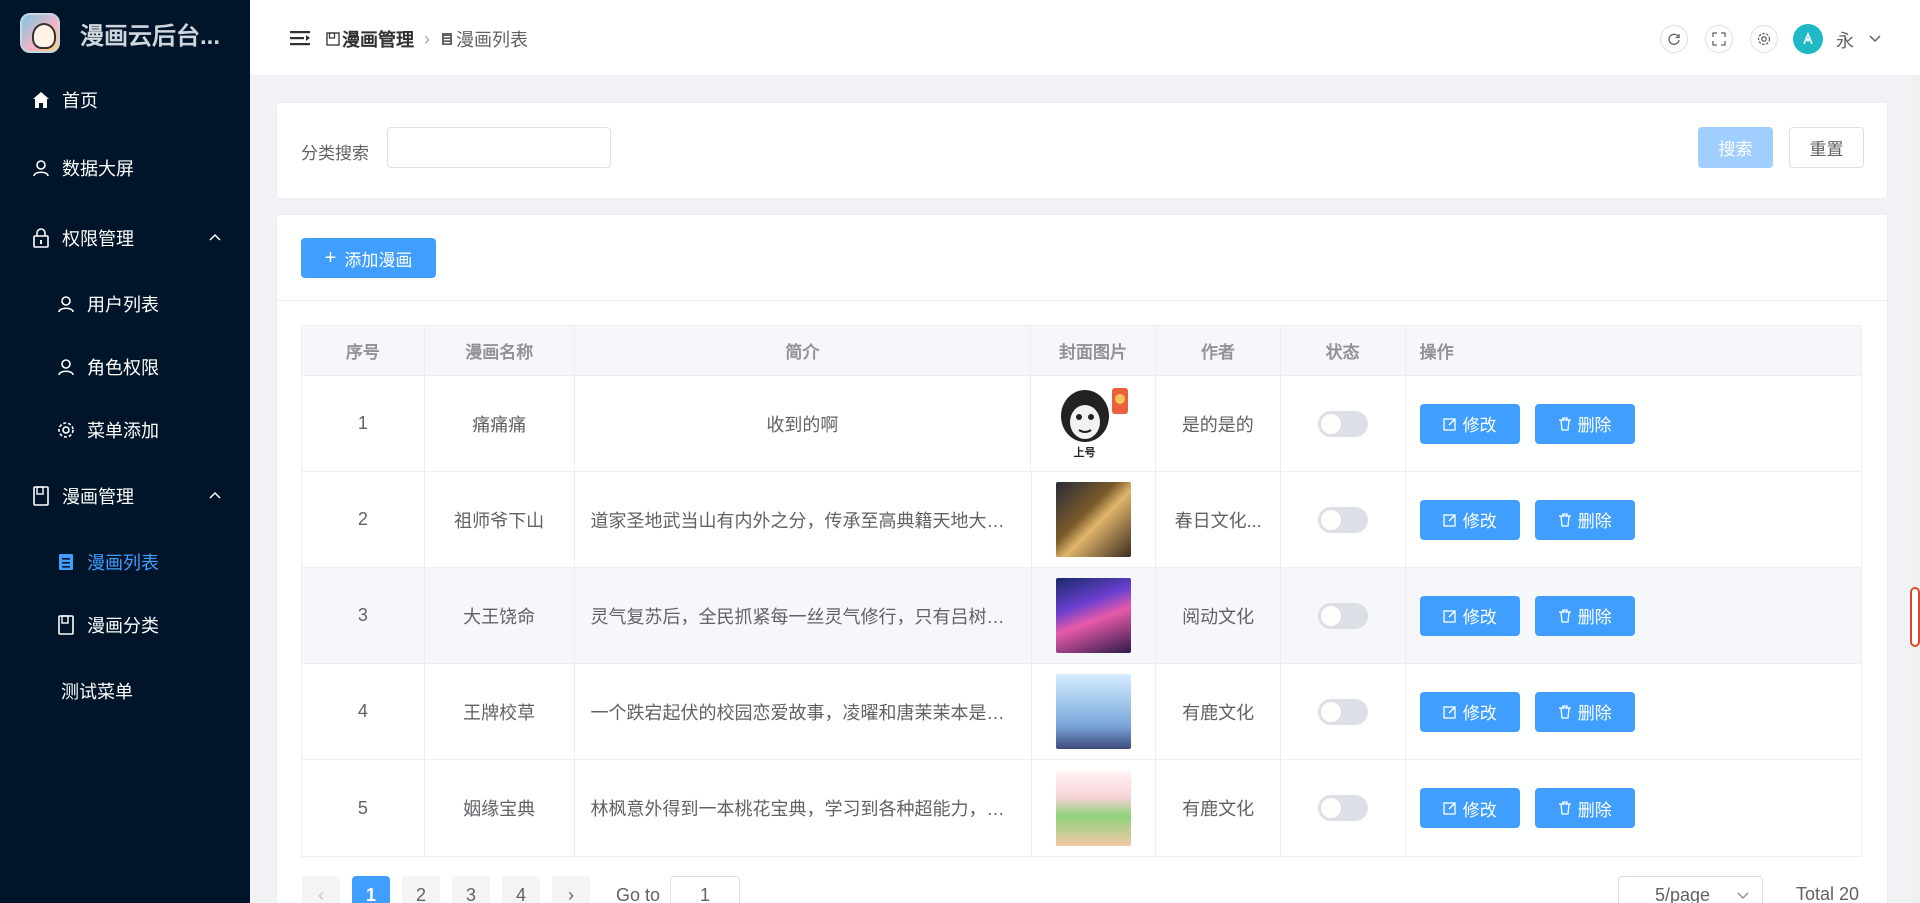 This screenshot has width=1920, height=903. What do you see at coordinates (1915, 617) in the screenshot?
I see `scrollbar-thumb` at bounding box center [1915, 617].